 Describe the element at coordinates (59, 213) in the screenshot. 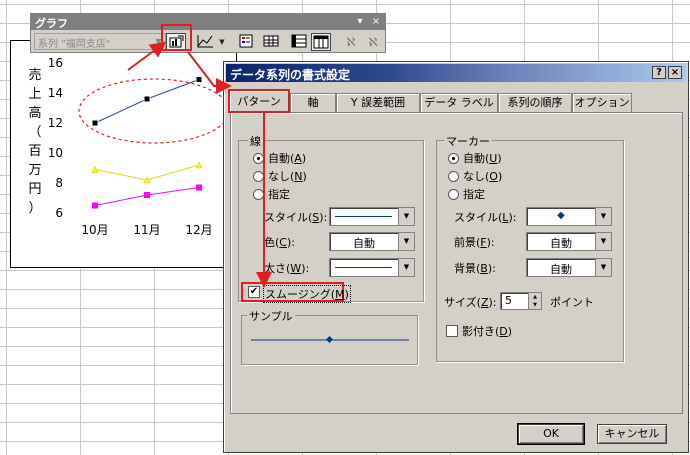

I see `y-tick-label: 6` at that location.